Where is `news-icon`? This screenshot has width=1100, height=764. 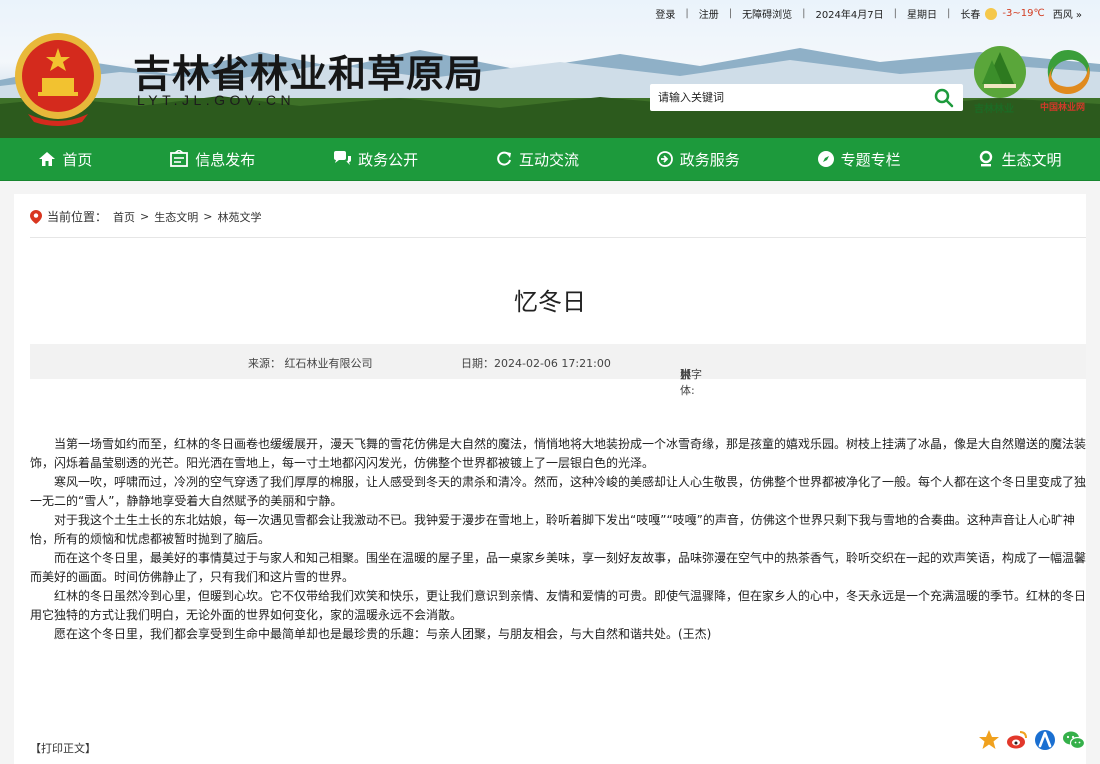
news-icon is located at coordinates (179, 158).